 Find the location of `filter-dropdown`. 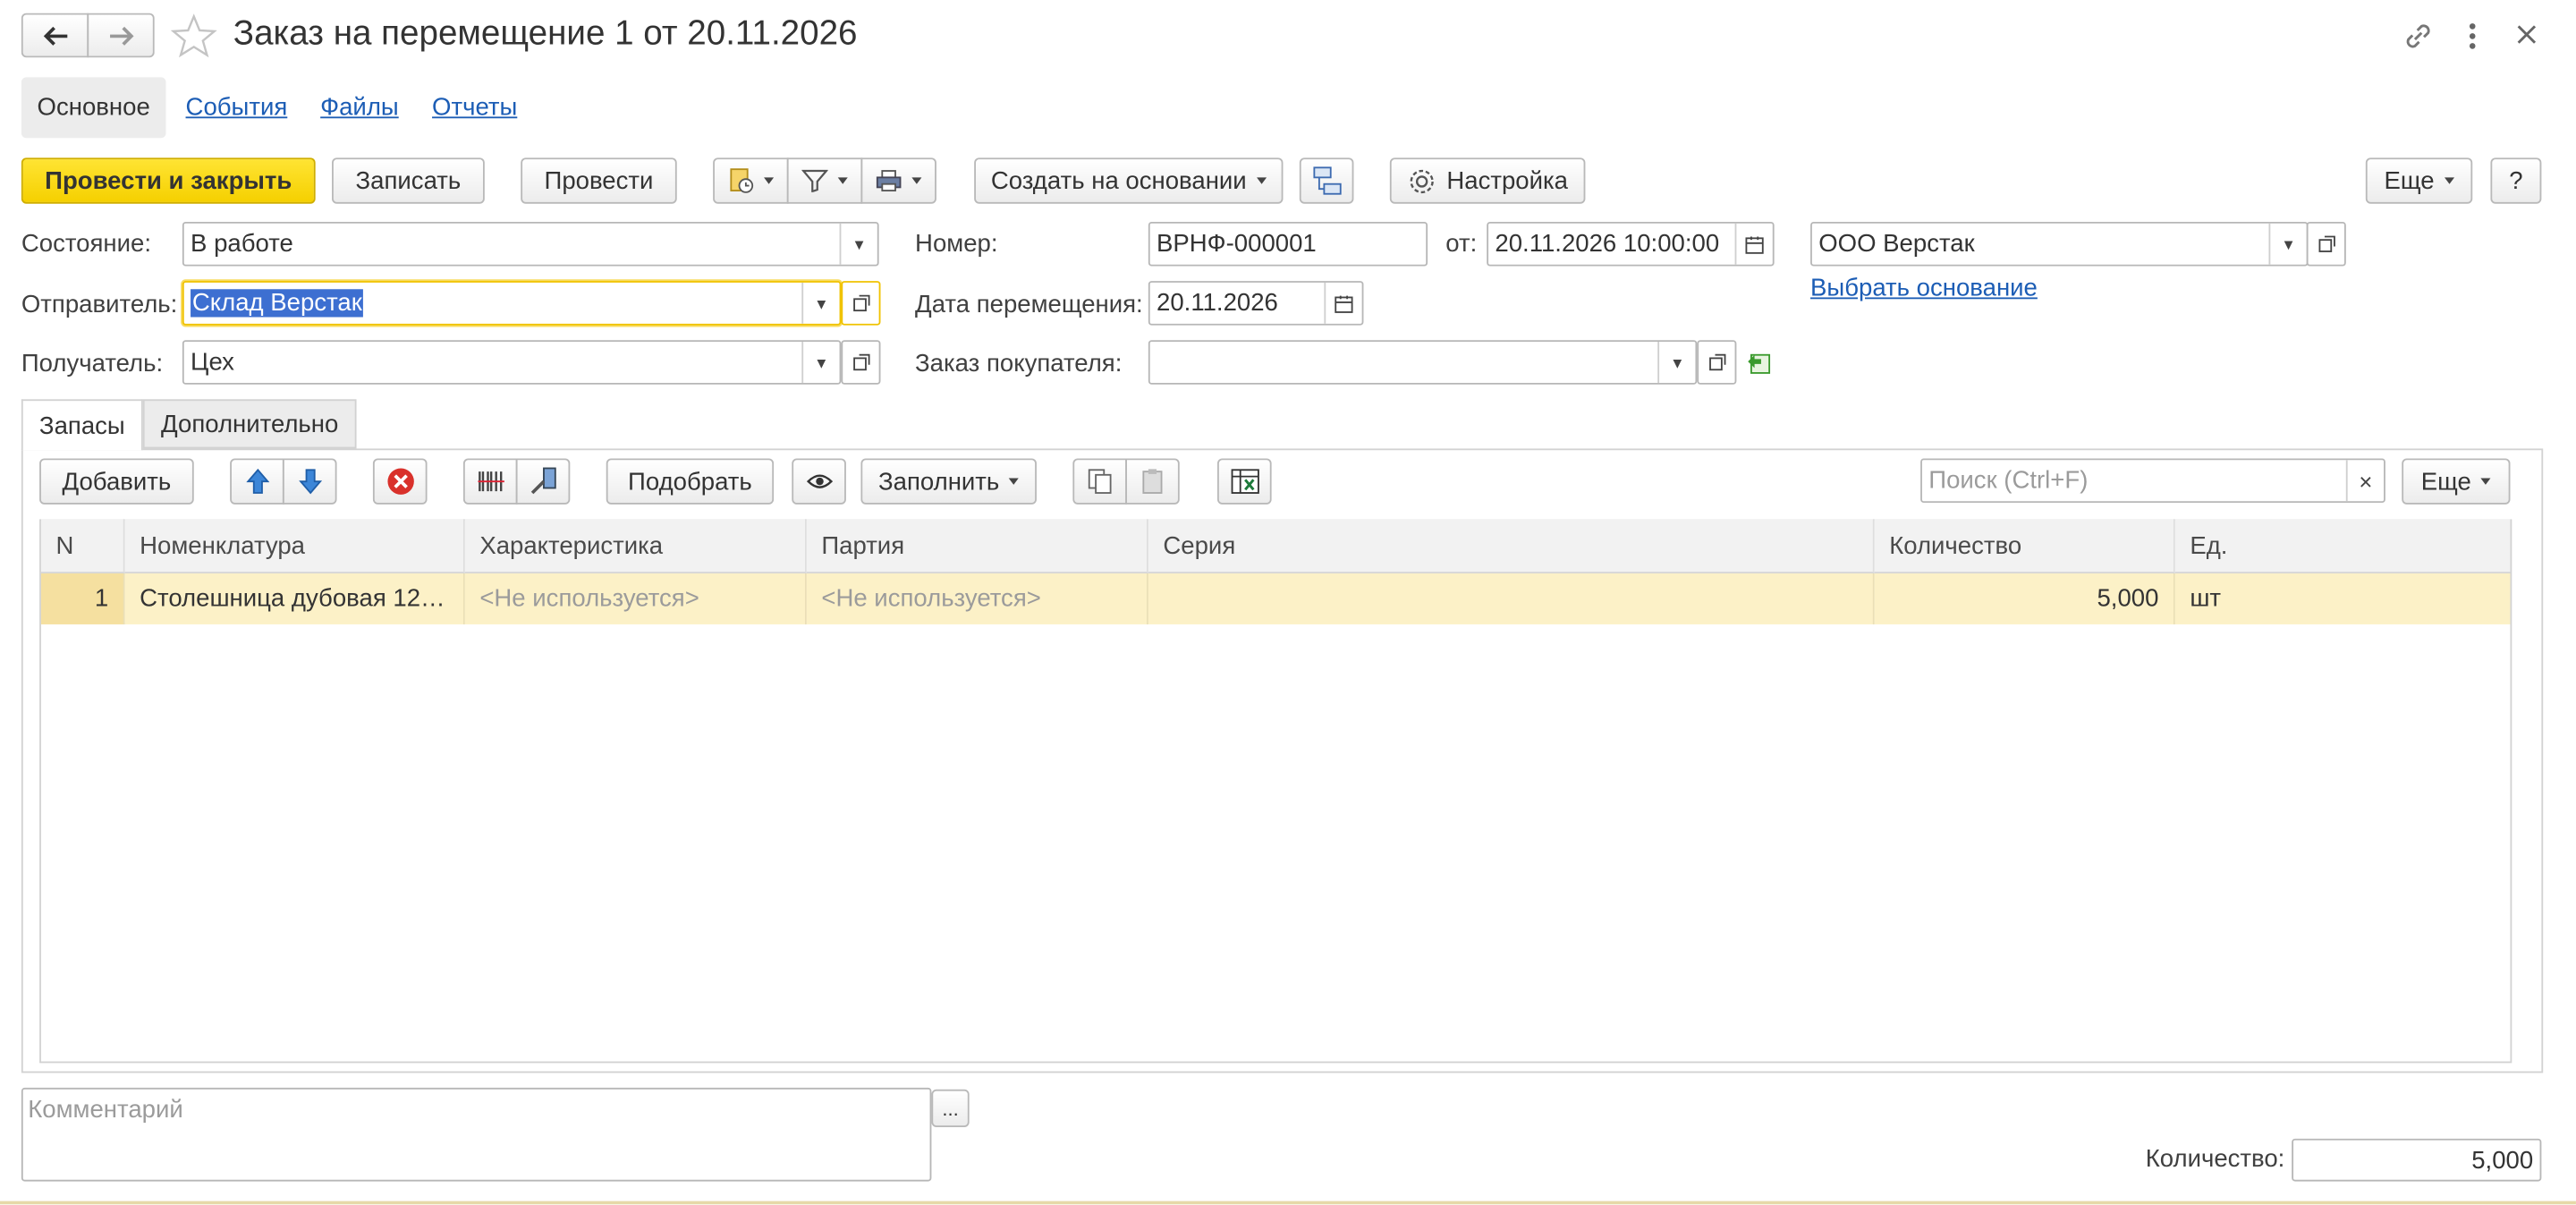

filter-dropdown is located at coordinates (824, 180).